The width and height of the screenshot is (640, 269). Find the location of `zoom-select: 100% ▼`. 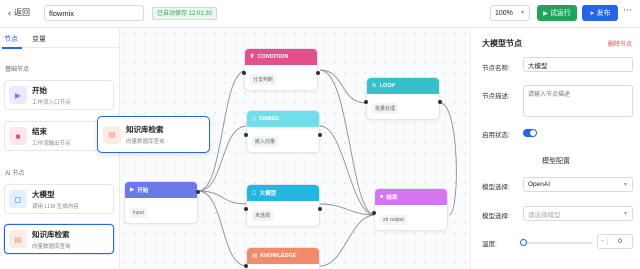

zoom-select: 100% ▼ is located at coordinates (510, 13).